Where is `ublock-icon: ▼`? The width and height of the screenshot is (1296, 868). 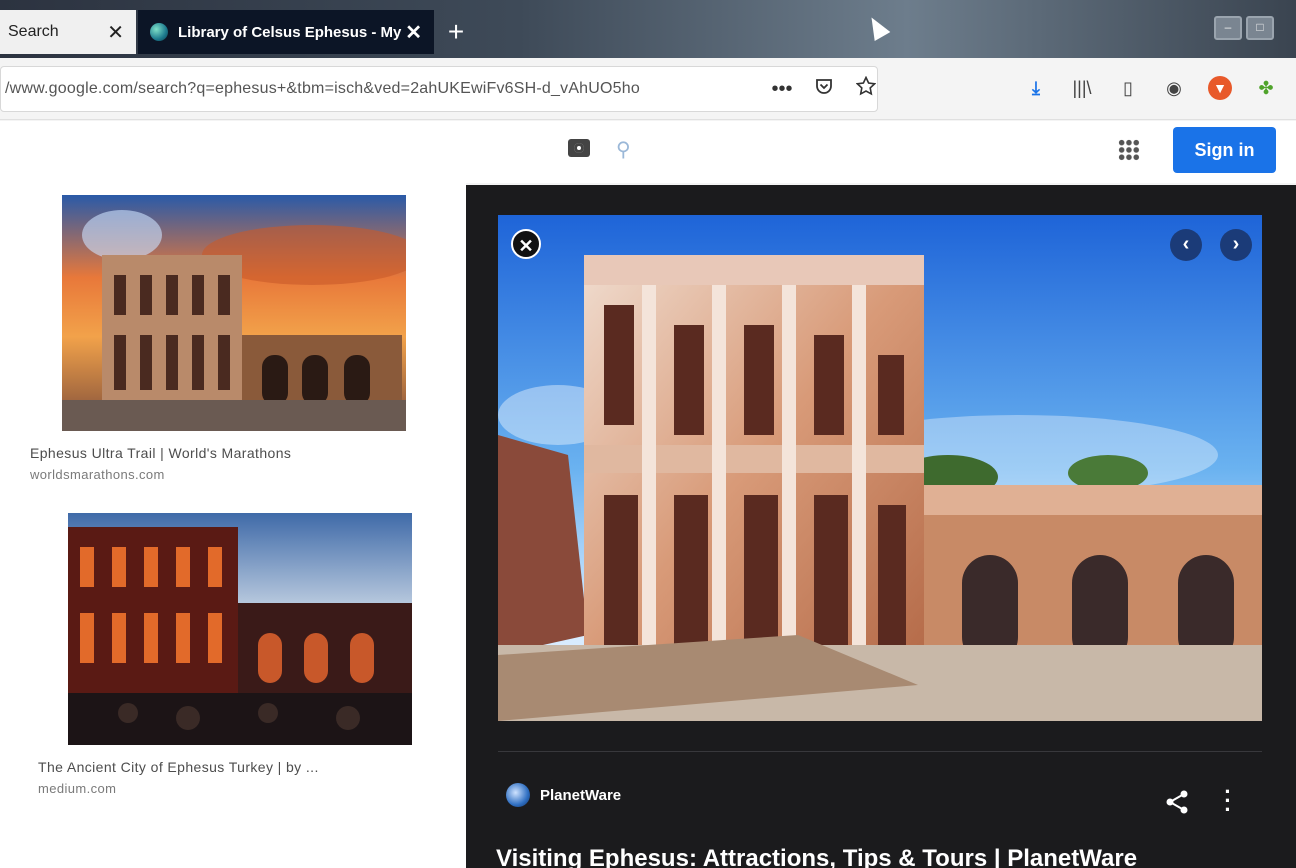
ublock-icon: ▼ is located at coordinates (1220, 88).